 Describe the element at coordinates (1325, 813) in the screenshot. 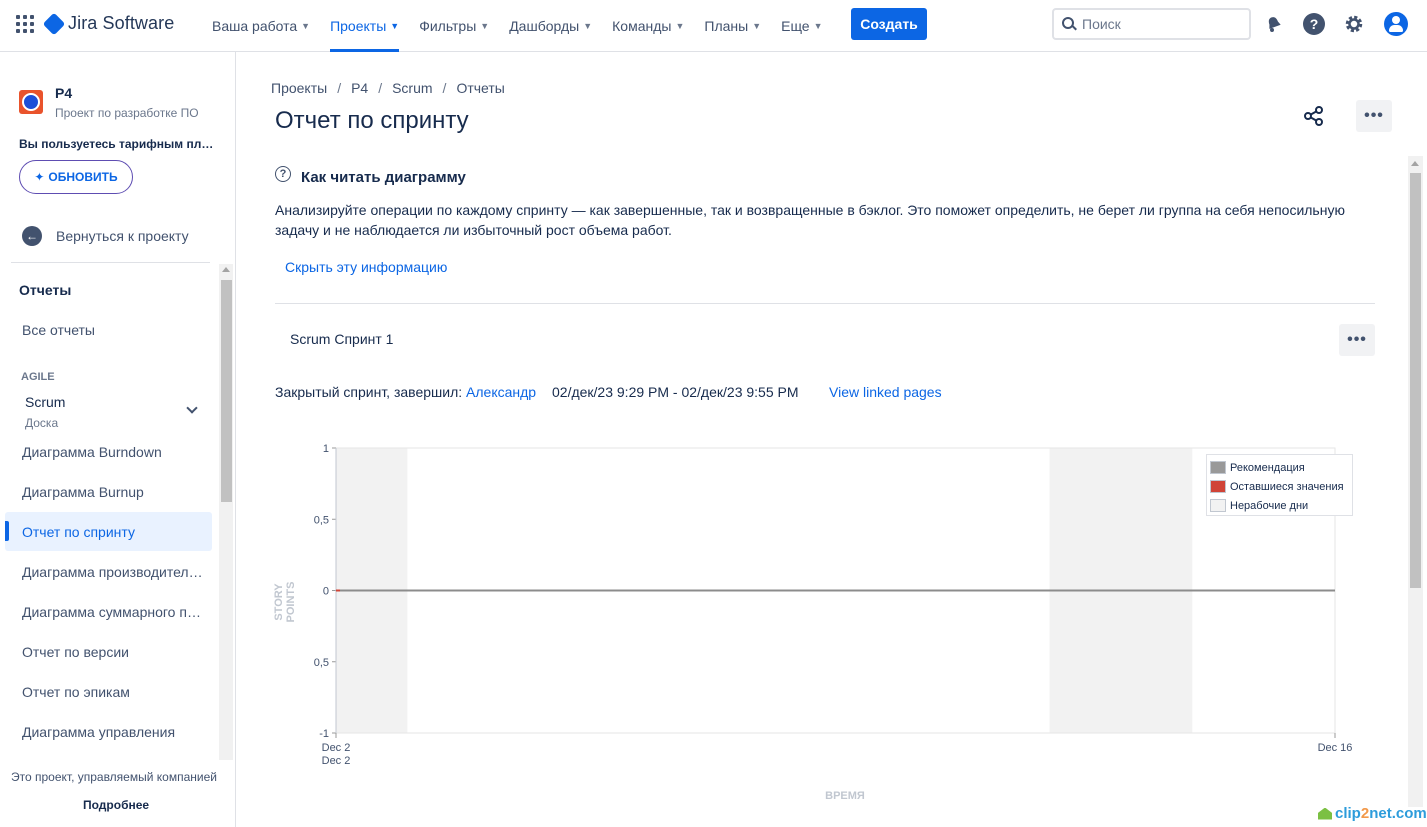

I see `house-icon` at that location.